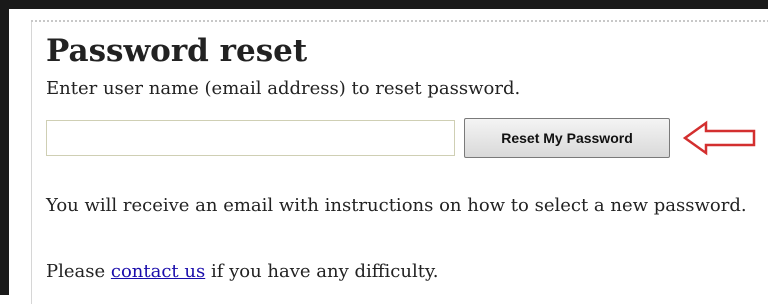 The height and width of the screenshot is (304, 768). Describe the element at coordinates (322, 271) in the screenshot. I see `contact-suffix: if you have any difficulty.` at that location.